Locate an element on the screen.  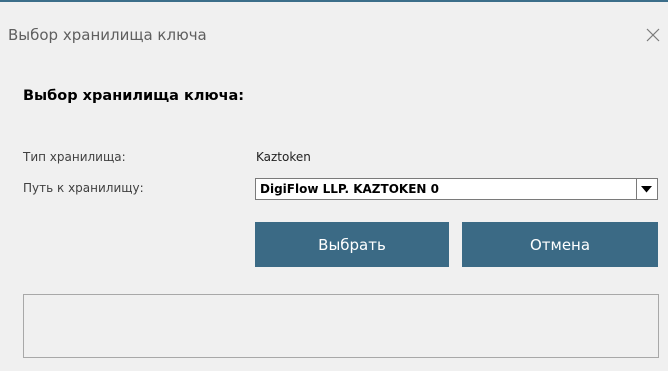
select-button: Выбрать is located at coordinates (352, 244).